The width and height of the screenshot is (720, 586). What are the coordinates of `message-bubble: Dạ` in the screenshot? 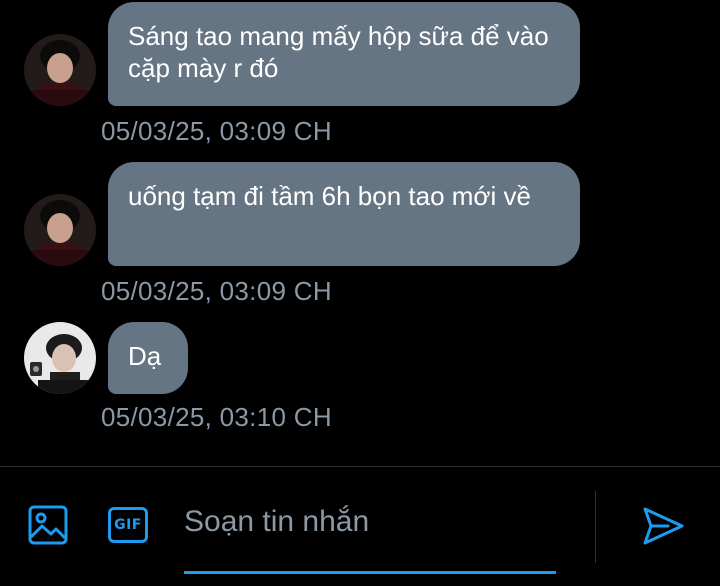 It's located at (148, 358).